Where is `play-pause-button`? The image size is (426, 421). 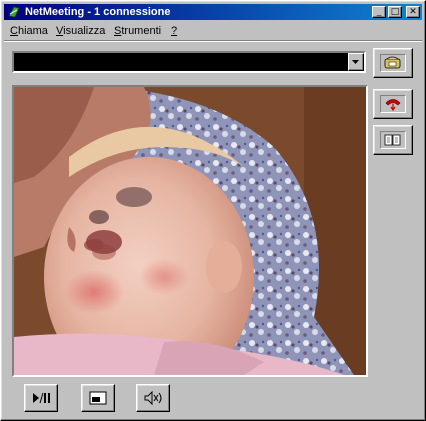 play-pause-button is located at coordinates (41, 398).